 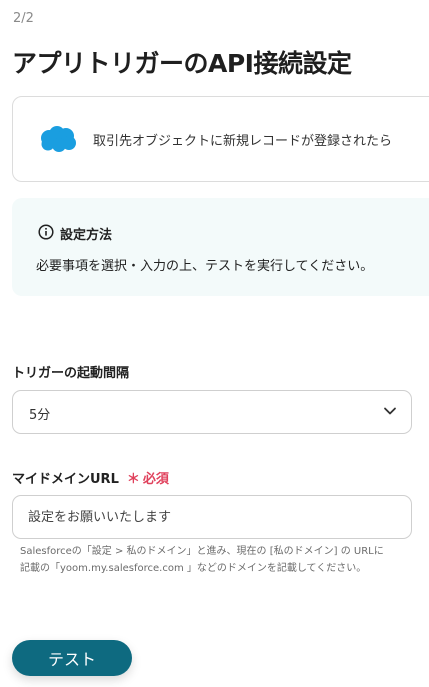 I want to click on step-indicator: 2/2, so click(x=23, y=18).